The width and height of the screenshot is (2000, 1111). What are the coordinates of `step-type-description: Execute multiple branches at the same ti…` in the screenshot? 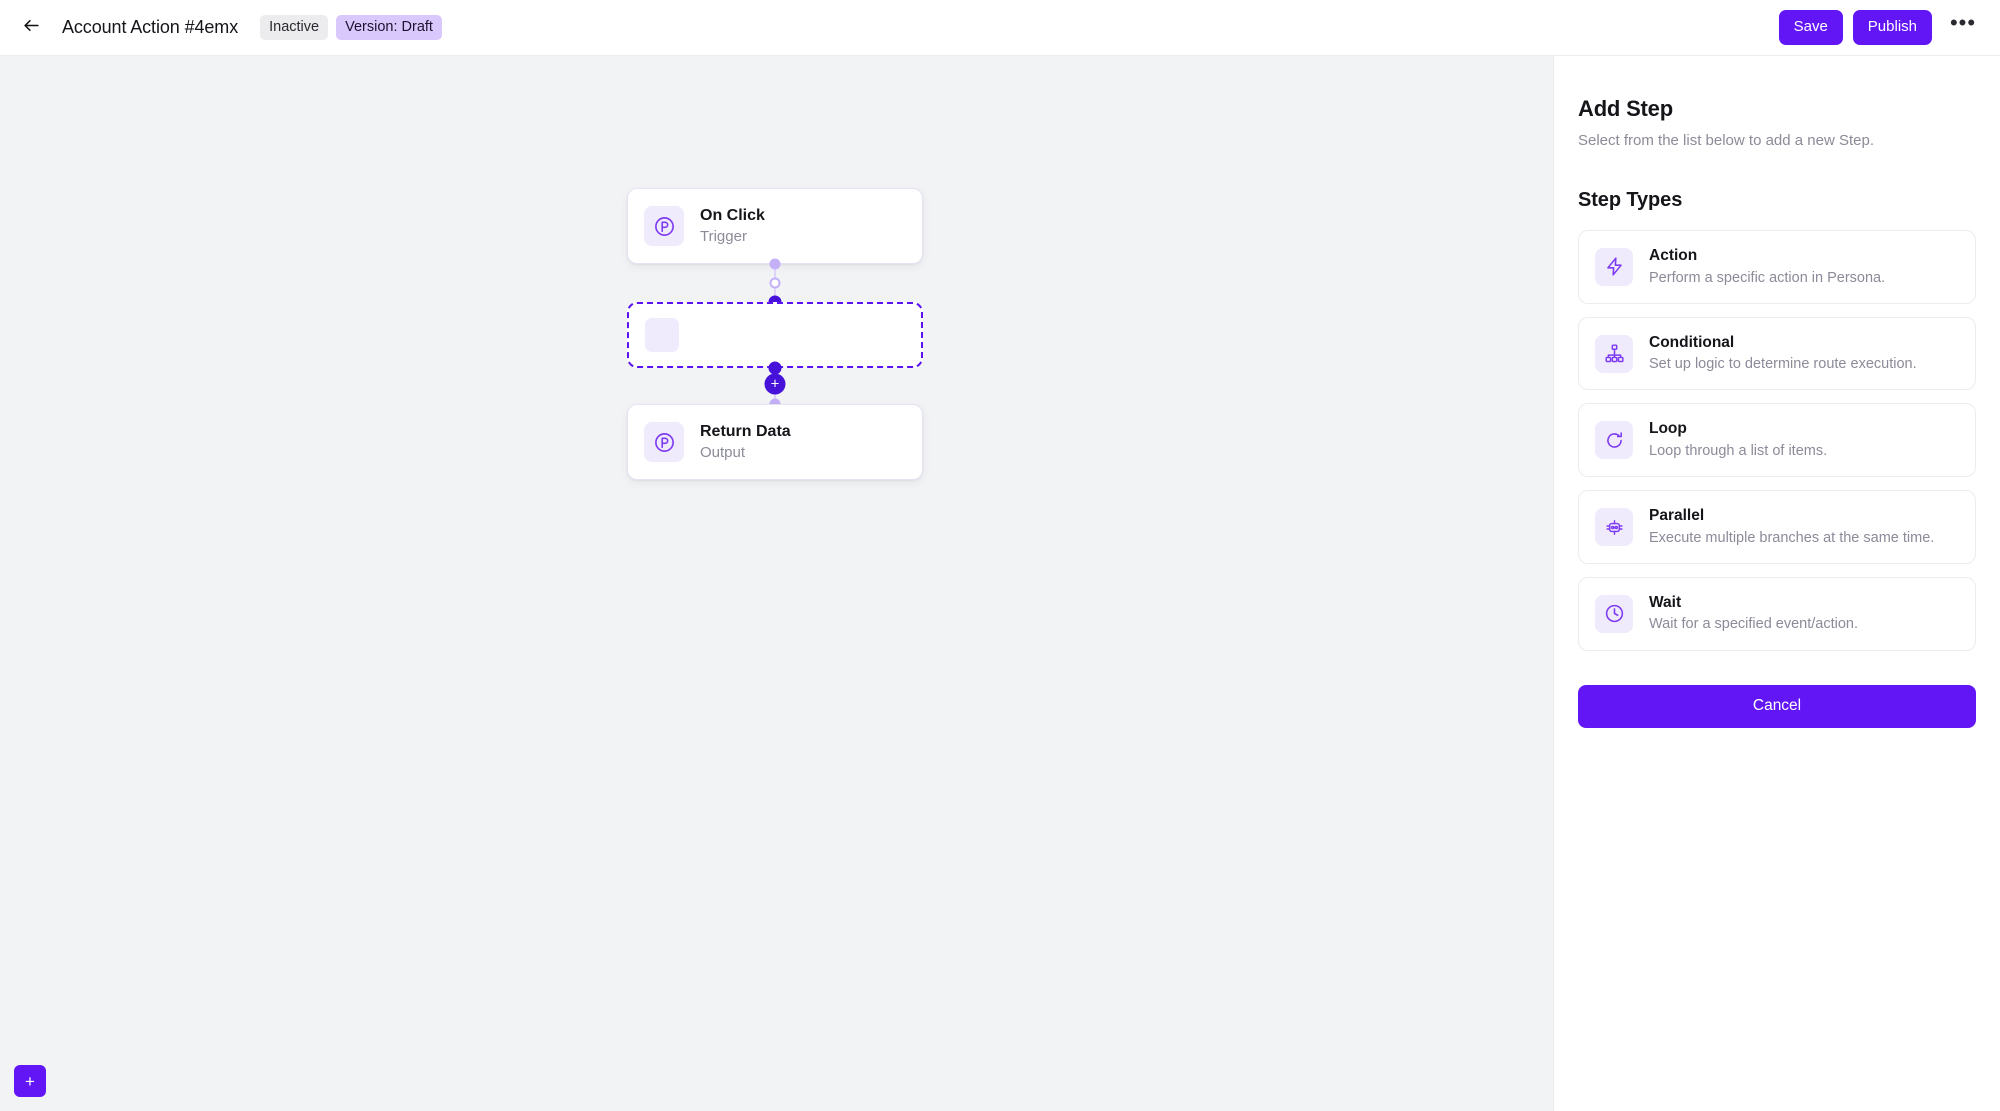 It's located at (1792, 537).